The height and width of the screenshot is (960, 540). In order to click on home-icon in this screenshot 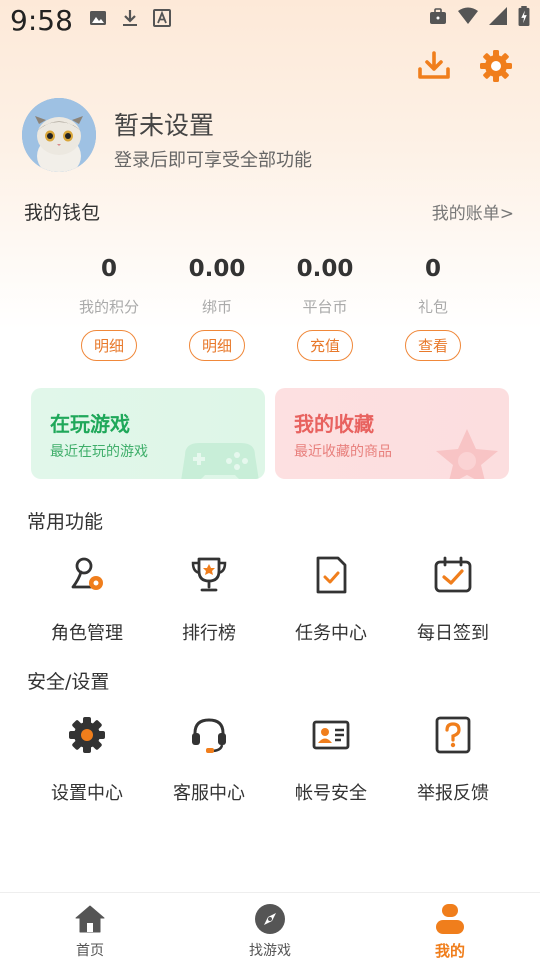, I will do `click(90, 919)`.